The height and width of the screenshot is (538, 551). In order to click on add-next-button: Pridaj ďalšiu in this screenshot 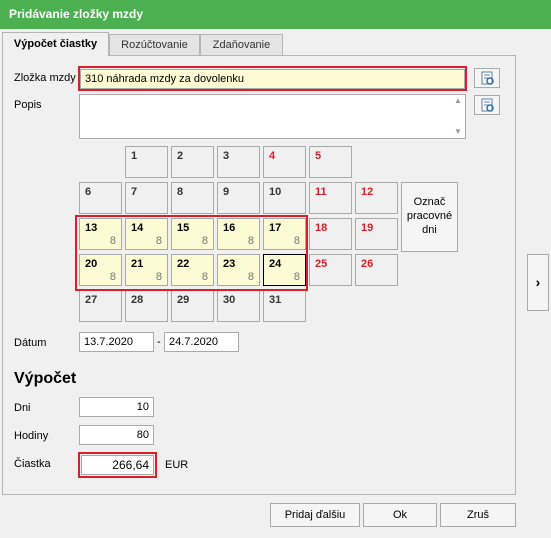, I will do `click(315, 515)`.